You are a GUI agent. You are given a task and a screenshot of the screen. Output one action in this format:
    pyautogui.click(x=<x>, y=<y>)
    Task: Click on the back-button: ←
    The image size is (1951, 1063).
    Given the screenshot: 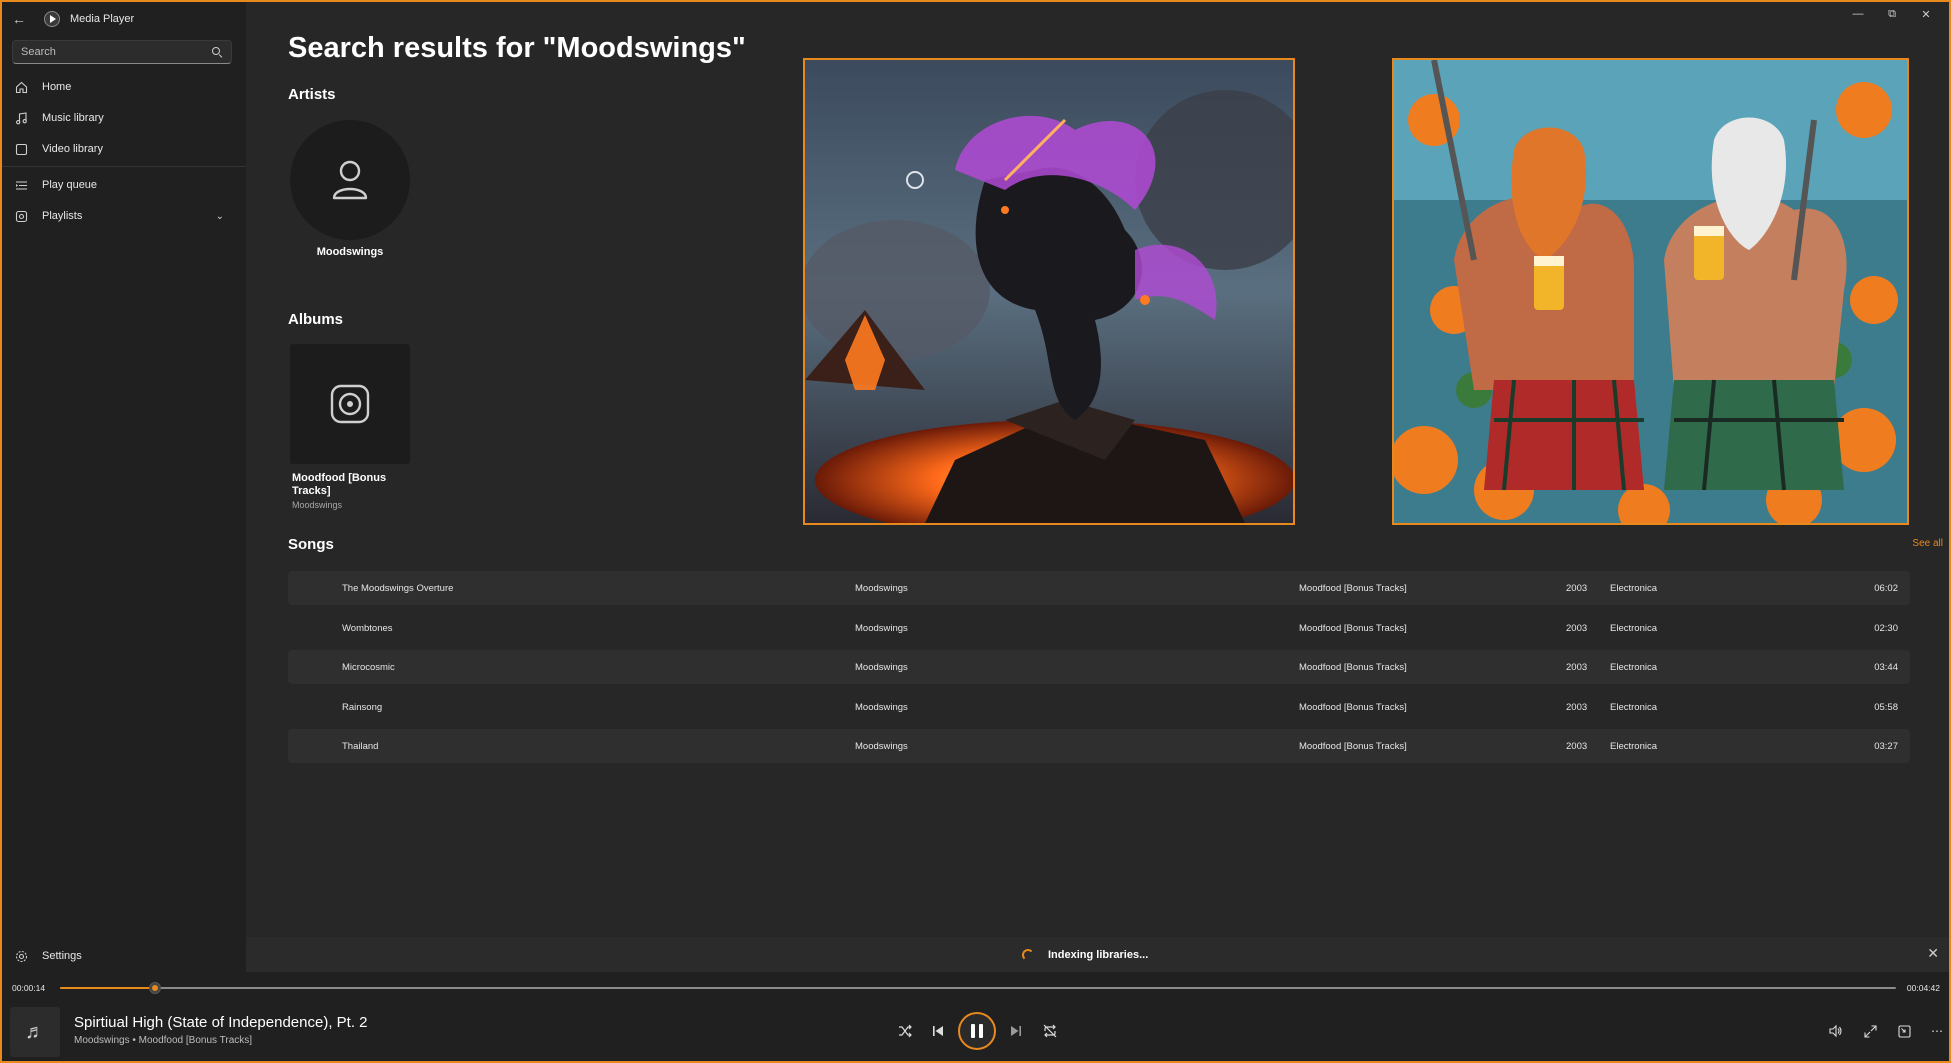 What is the action you would take?
    pyautogui.click(x=19, y=19)
    